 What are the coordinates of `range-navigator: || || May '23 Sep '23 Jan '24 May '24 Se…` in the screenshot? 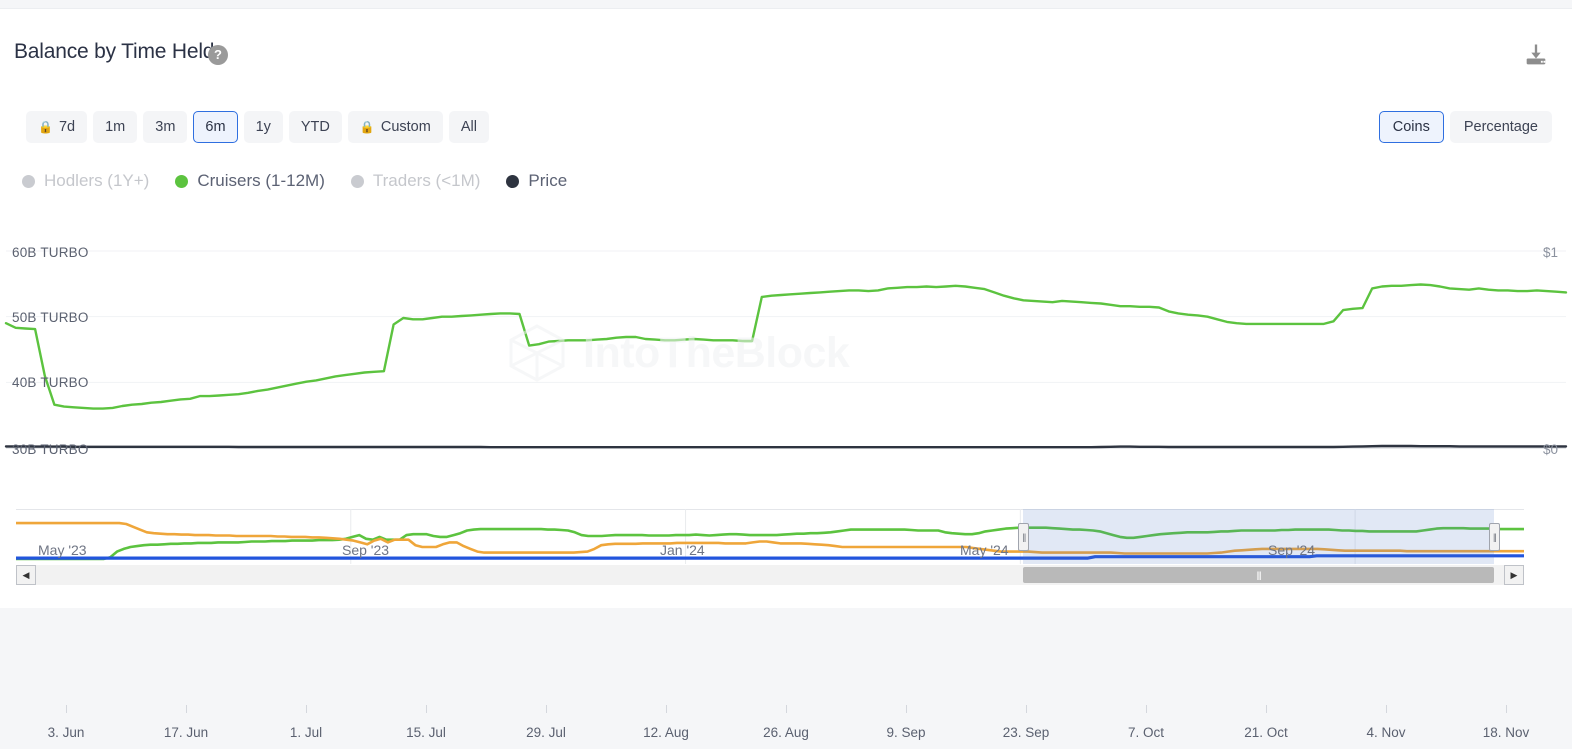 It's located at (770, 536).